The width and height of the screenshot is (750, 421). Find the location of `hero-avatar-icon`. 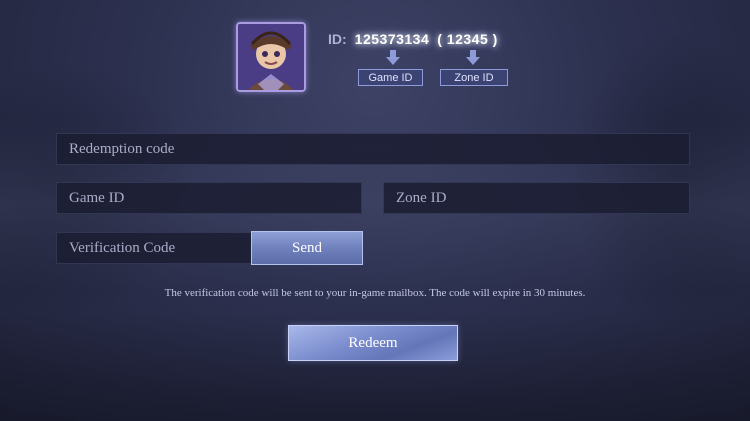

hero-avatar-icon is located at coordinates (271, 57).